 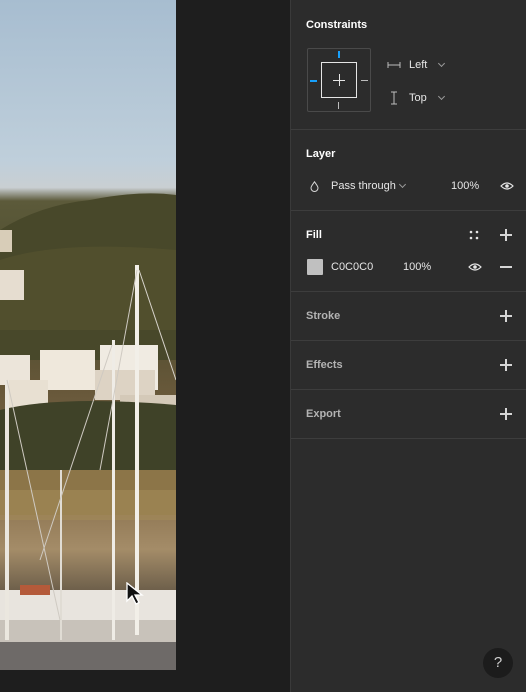 What do you see at coordinates (474, 235) in the screenshot?
I see `styles-grid-icon` at bounding box center [474, 235].